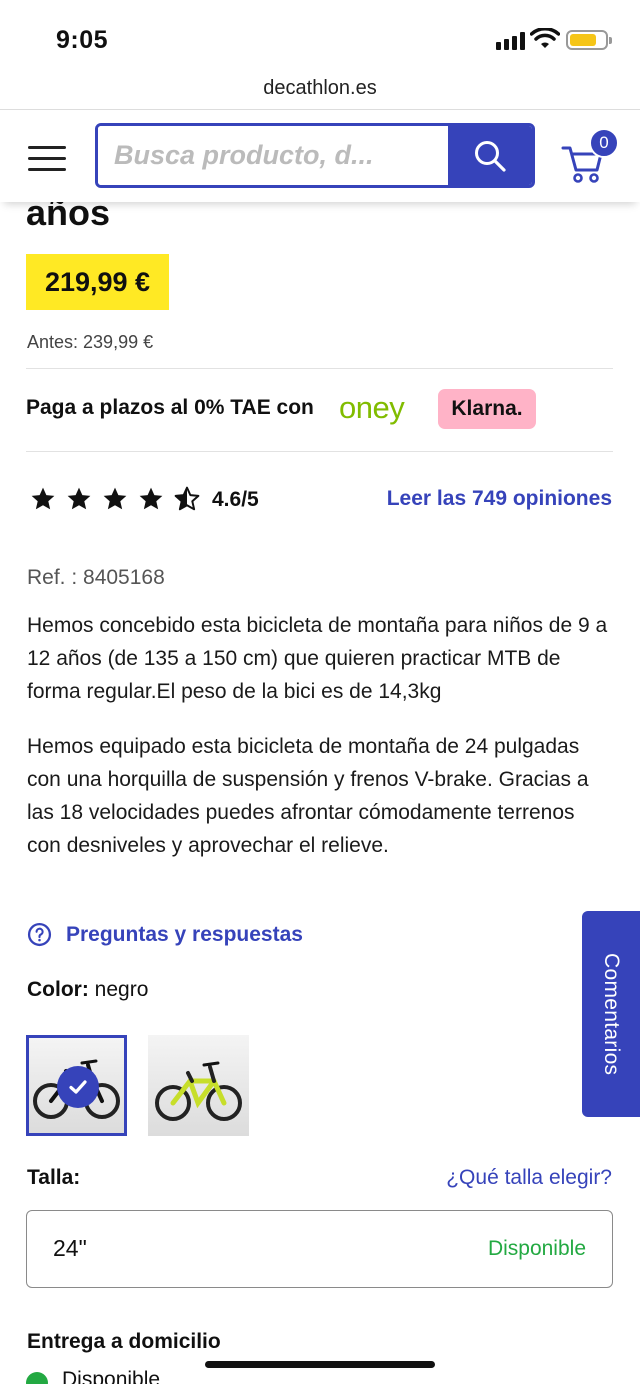 The height and width of the screenshot is (1384, 640). Describe the element at coordinates (90, 342) in the screenshot. I see `previous-price: Antes: 239,99 €` at that location.